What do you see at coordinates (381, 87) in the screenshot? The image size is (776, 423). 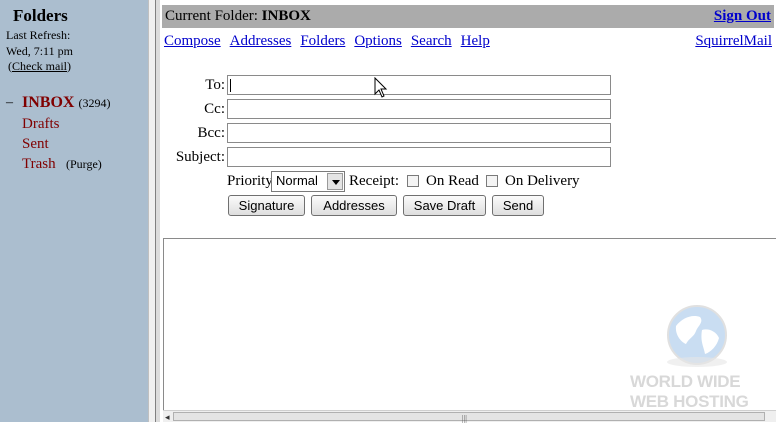 I see `mouse-pointer-icon` at bounding box center [381, 87].